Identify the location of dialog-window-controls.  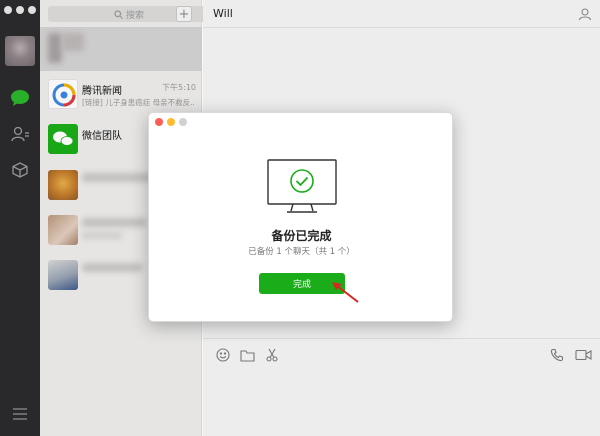
(171, 122).